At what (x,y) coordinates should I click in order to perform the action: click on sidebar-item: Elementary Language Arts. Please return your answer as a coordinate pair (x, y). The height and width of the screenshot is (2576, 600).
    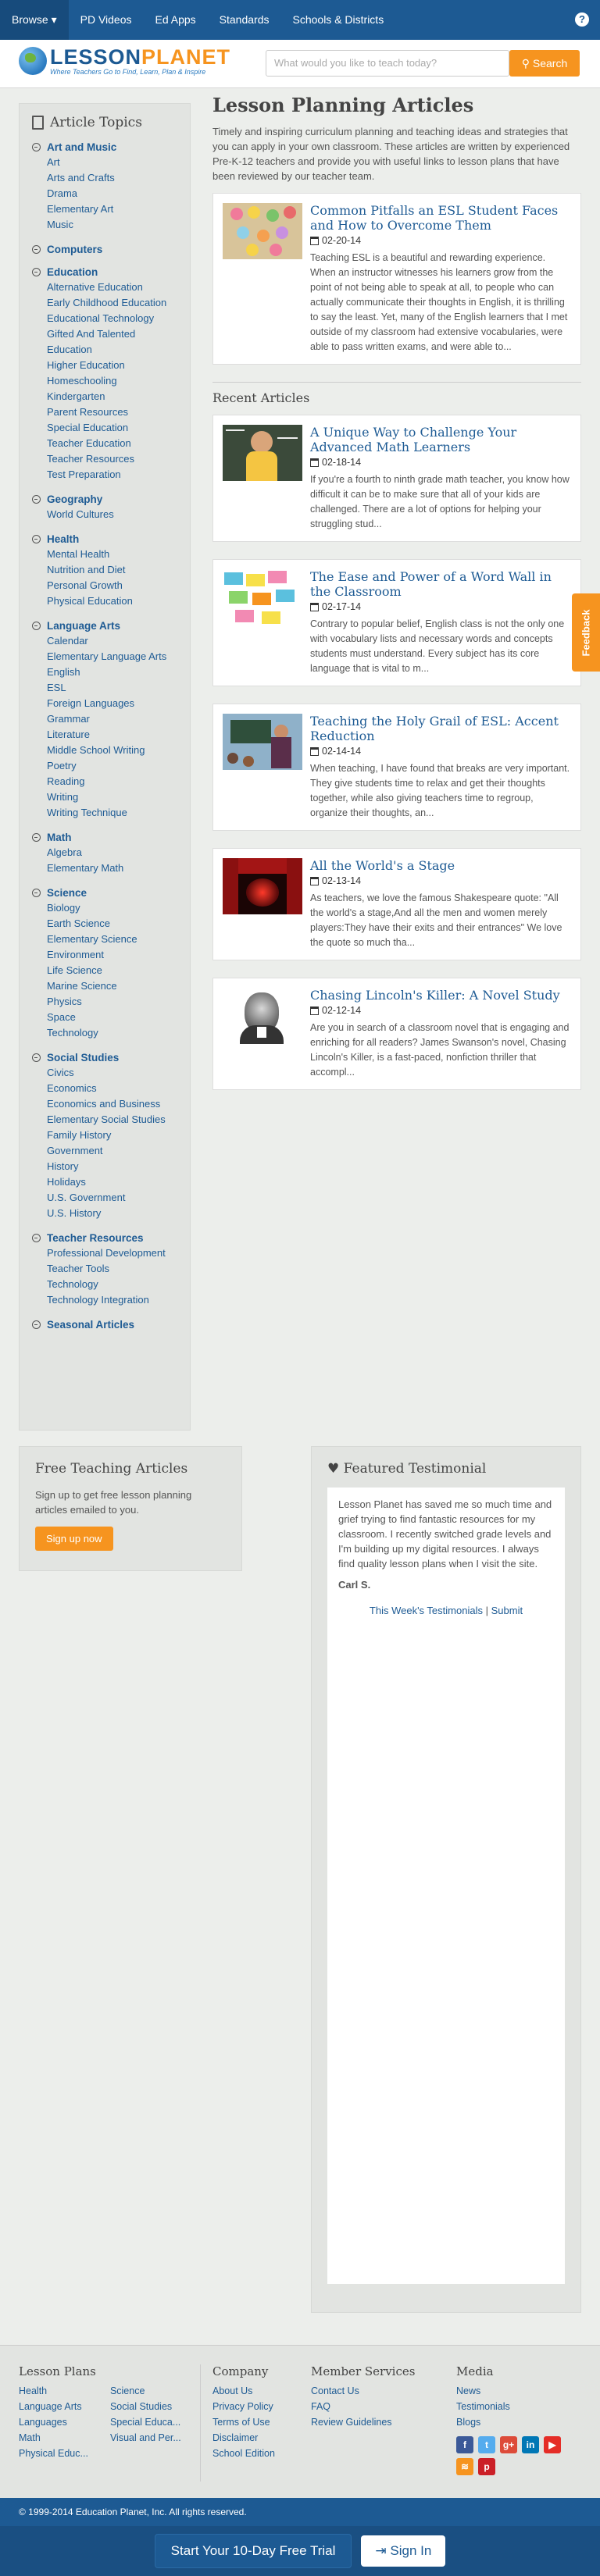
    Looking at the image, I should click on (104, 656).